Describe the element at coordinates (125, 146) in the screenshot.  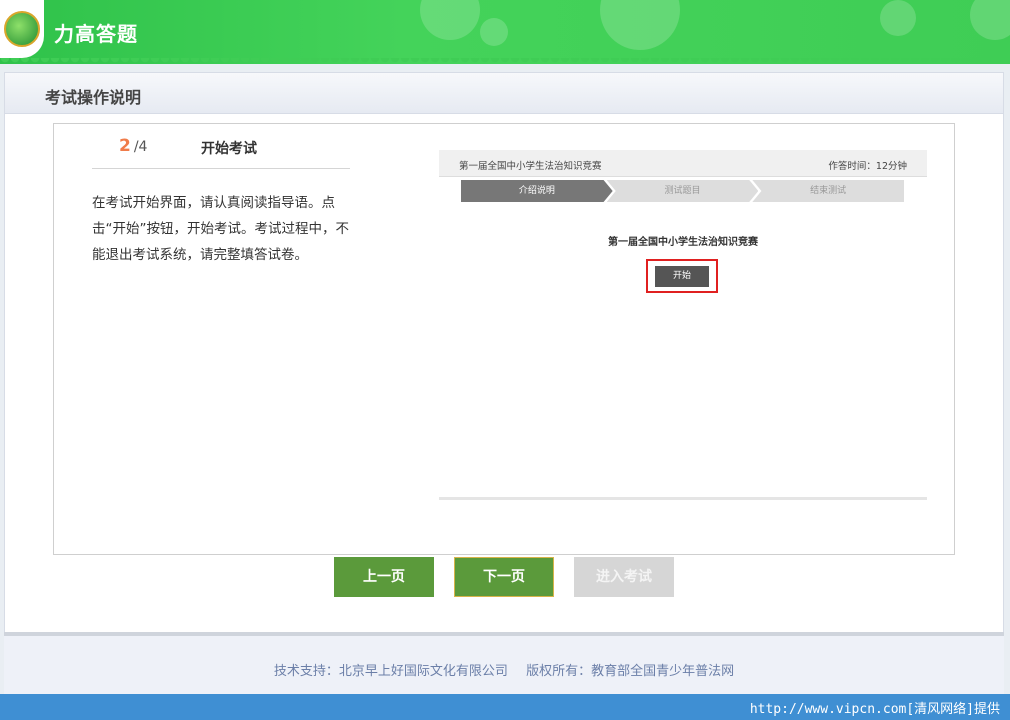
I see `step-current: 2` at that location.